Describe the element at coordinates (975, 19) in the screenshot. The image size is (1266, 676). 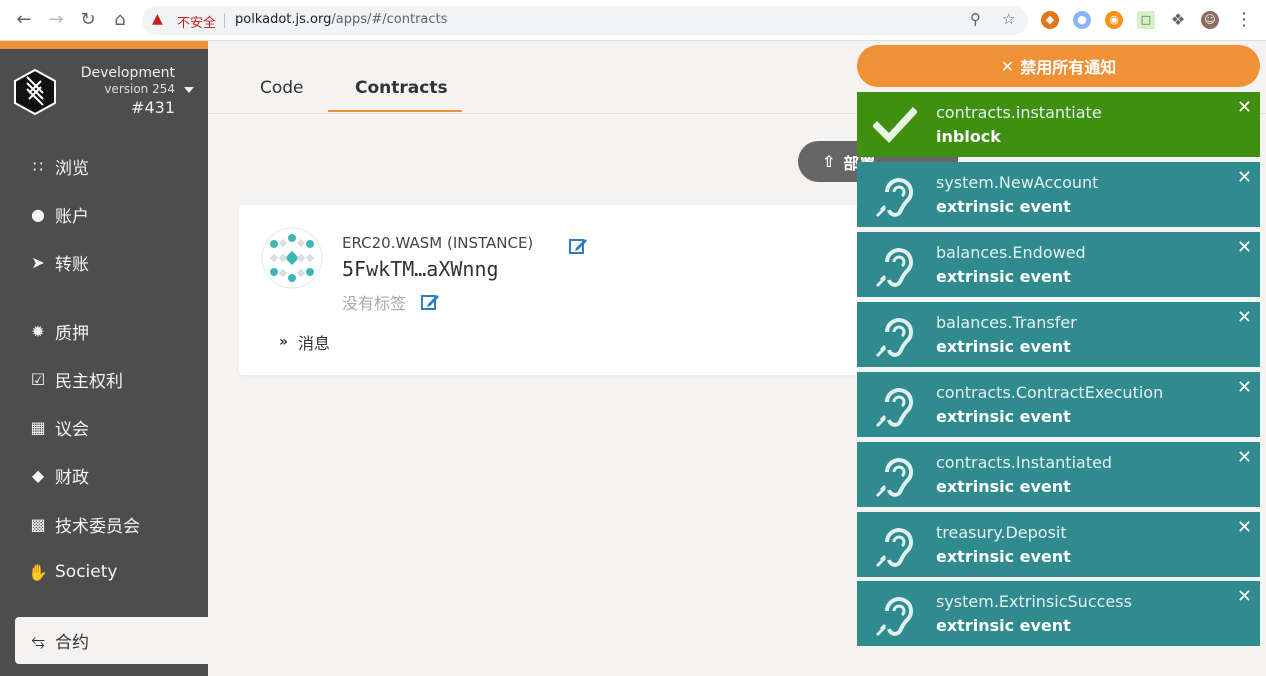
I see `zoom-icon: ⚲` at that location.